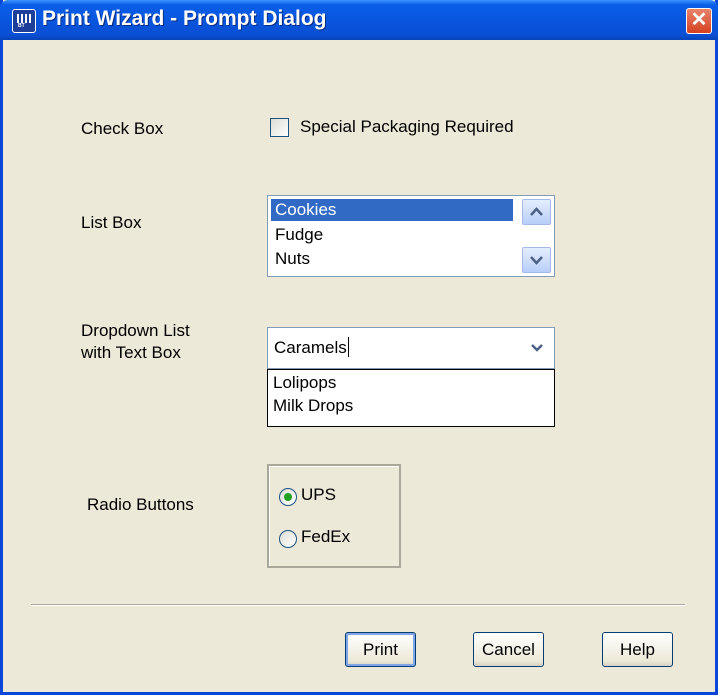 The image size is (718, 698). Describe the element at coordinates (508, 649) in the screenshot. I see `cancel-button: Cancel` at that location.